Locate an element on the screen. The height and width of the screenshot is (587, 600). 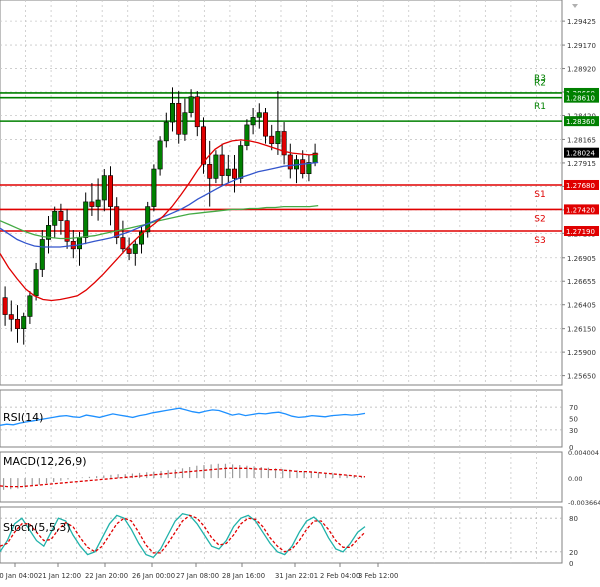
stoch-tick-label: 80 is located at coordinates (573, 519).